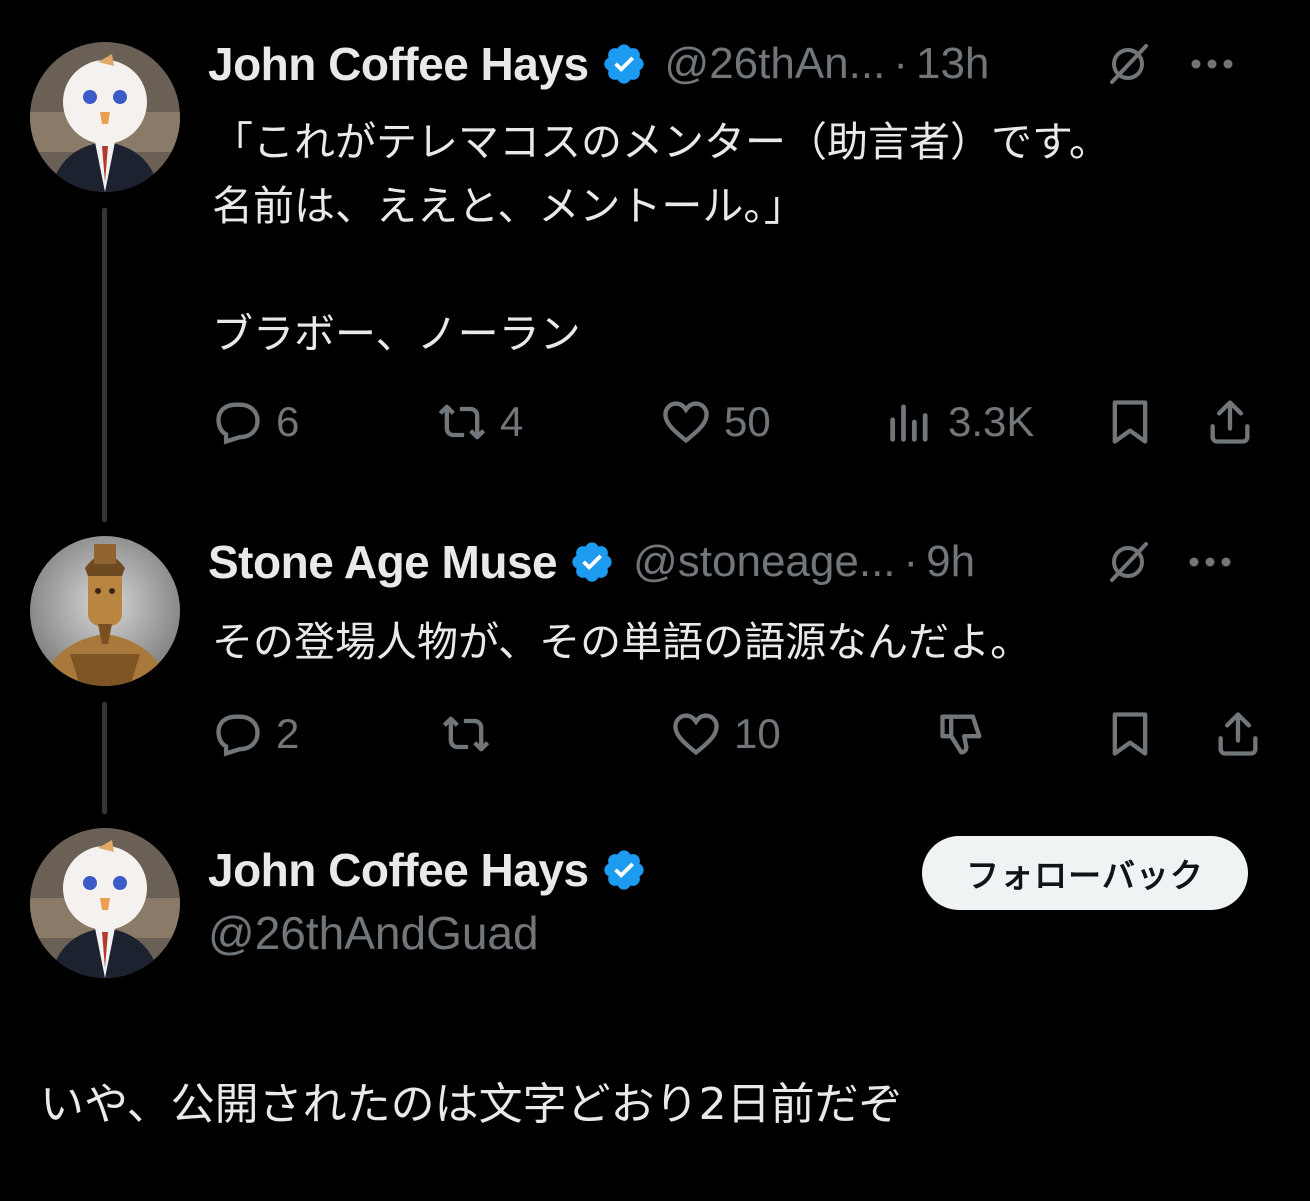 The width and height of the screenshot is (1310, 1201). What do you see at coordinates (598, 64) in the screenshot?
I see `tweet-header: John Coffee Hays @26thAn... · 13h` at bounding box center [598, 64].